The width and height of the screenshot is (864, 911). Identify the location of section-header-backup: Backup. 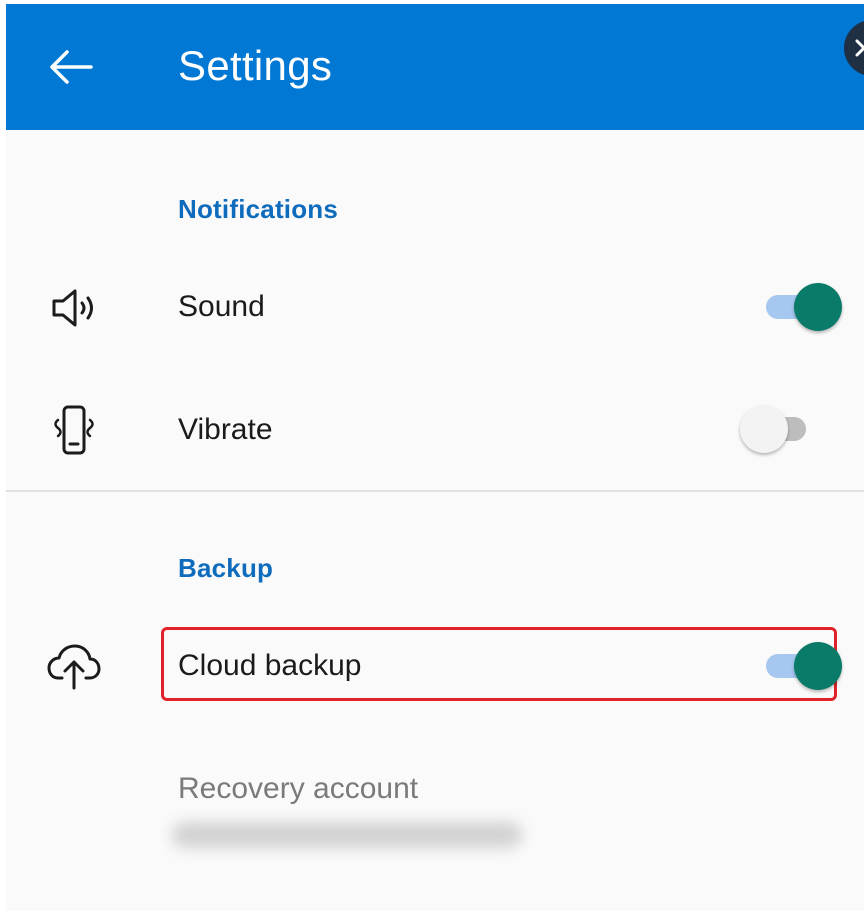
(226, 568).